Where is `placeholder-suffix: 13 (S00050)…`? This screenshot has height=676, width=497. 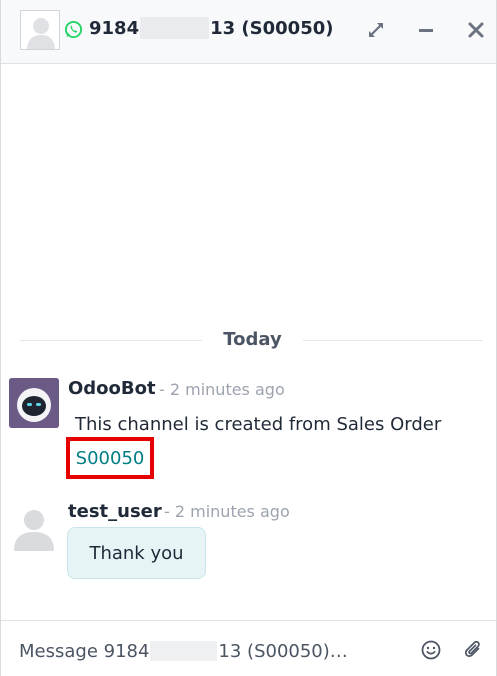
placeholder-suffix: 13 (S00050)… is located at coordinates (283, 651).